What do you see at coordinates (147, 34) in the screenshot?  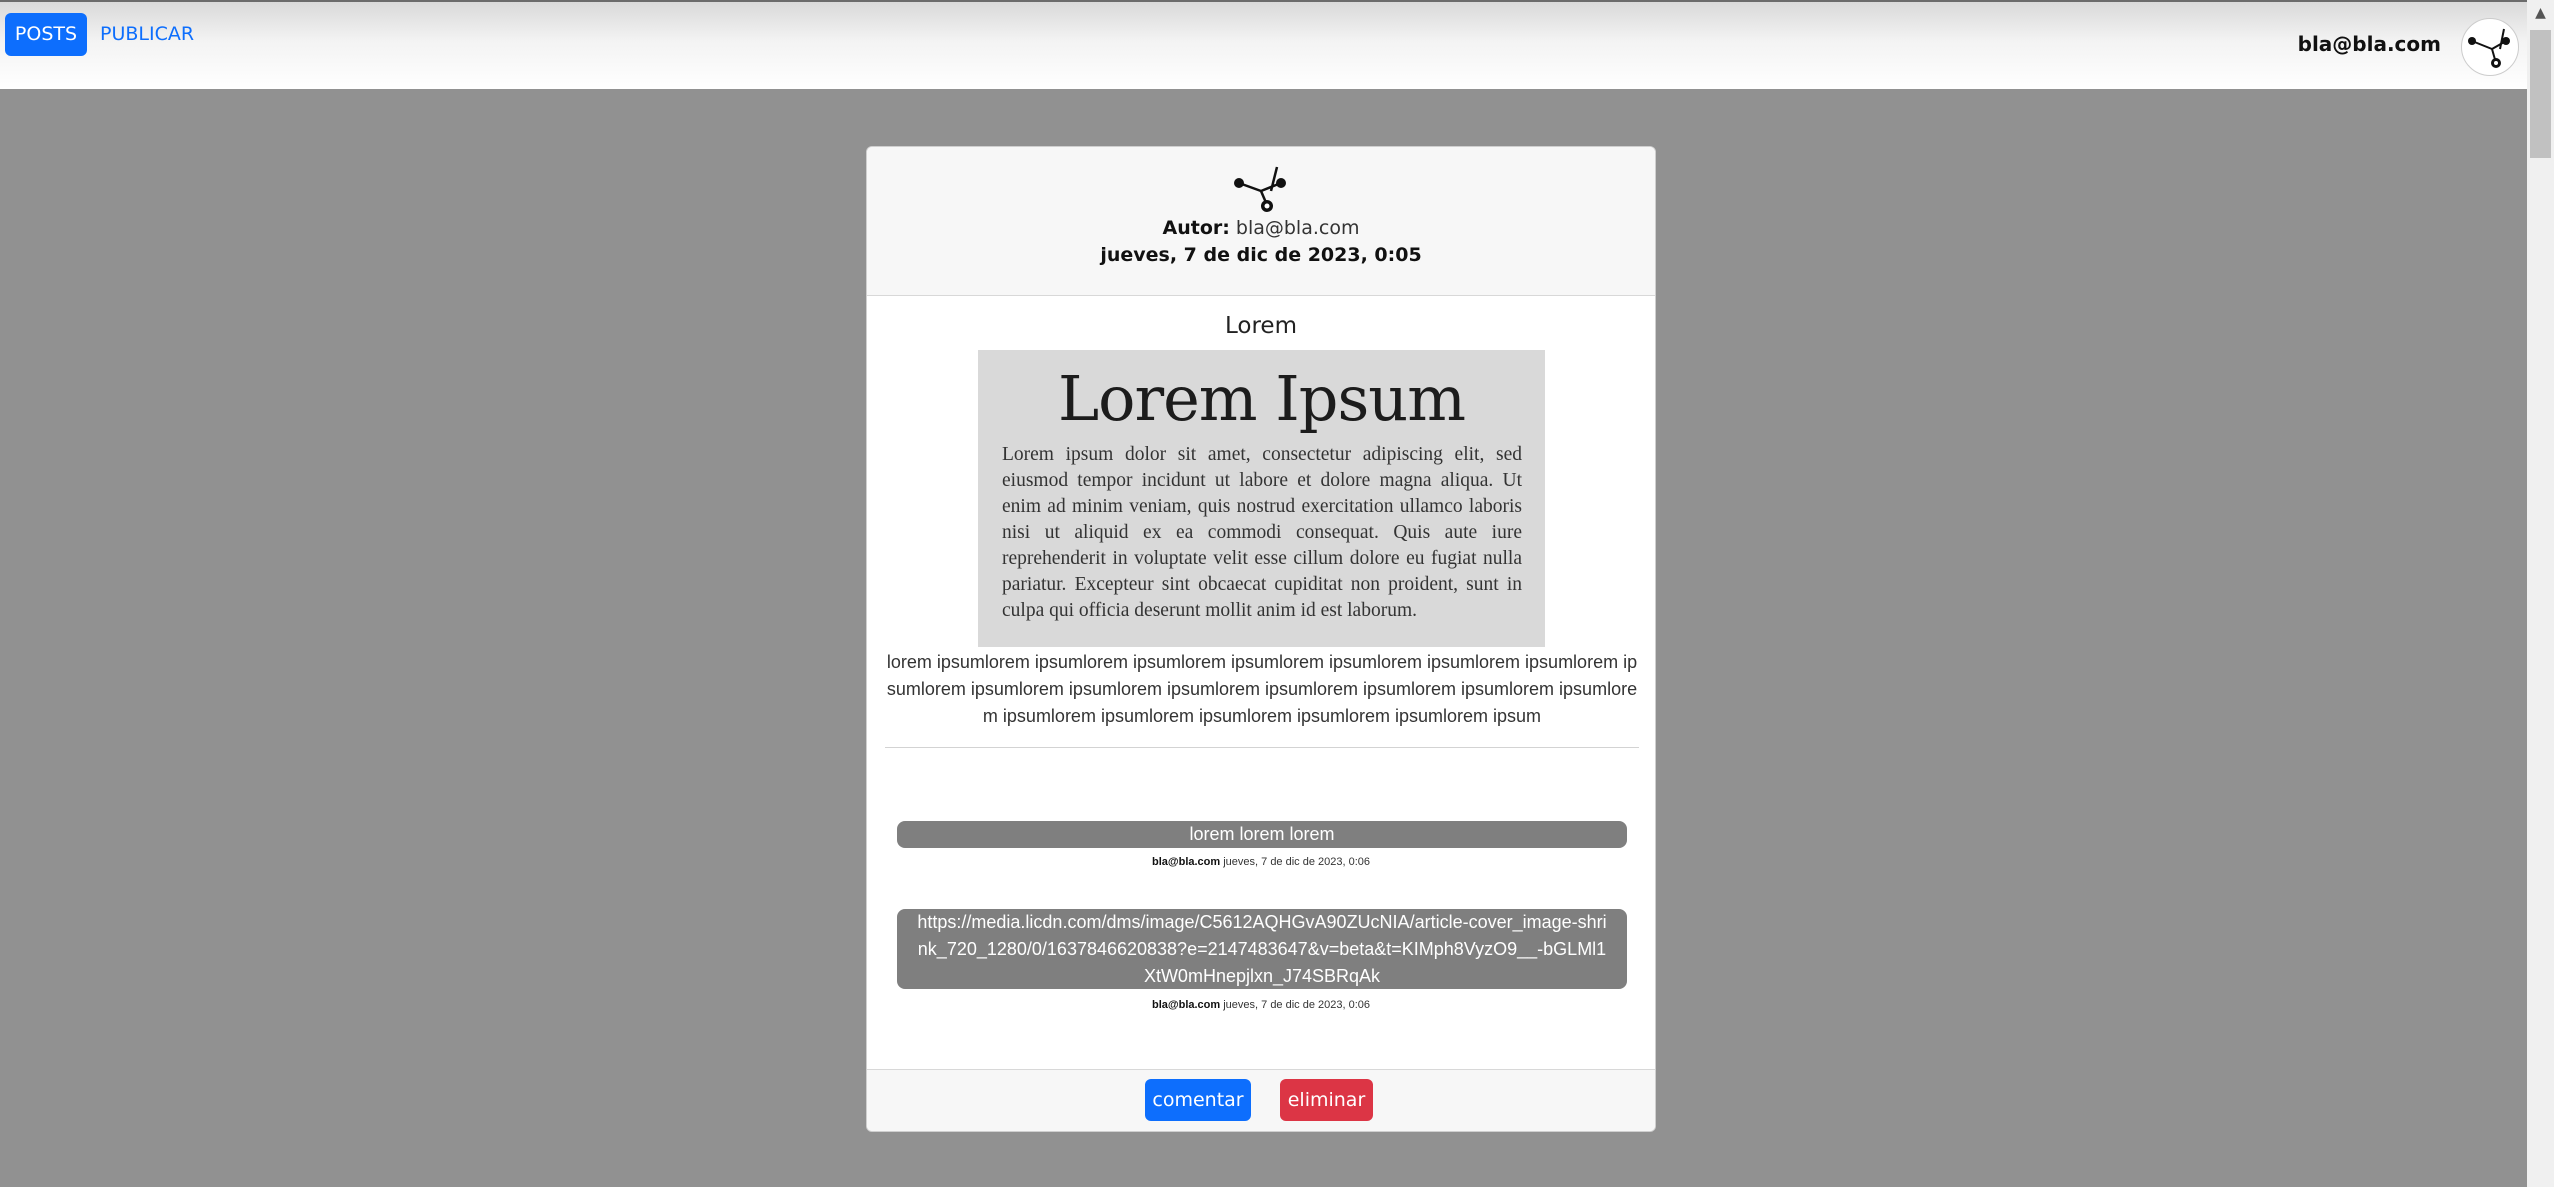 I see `publicar-nav-link: PUBLICAR` at bounding box center [147, 34].